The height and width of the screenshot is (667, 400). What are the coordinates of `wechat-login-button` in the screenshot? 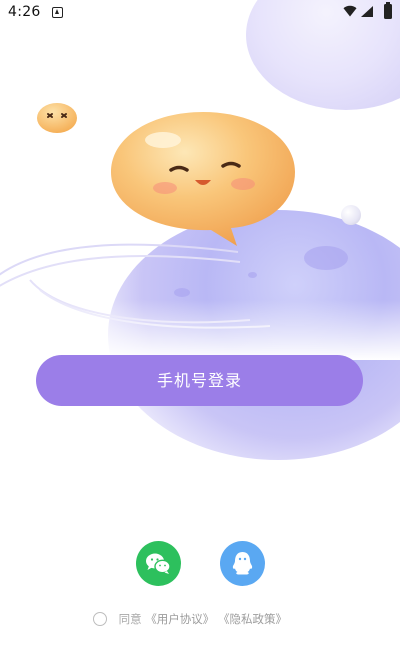 It's located at (158, 563).